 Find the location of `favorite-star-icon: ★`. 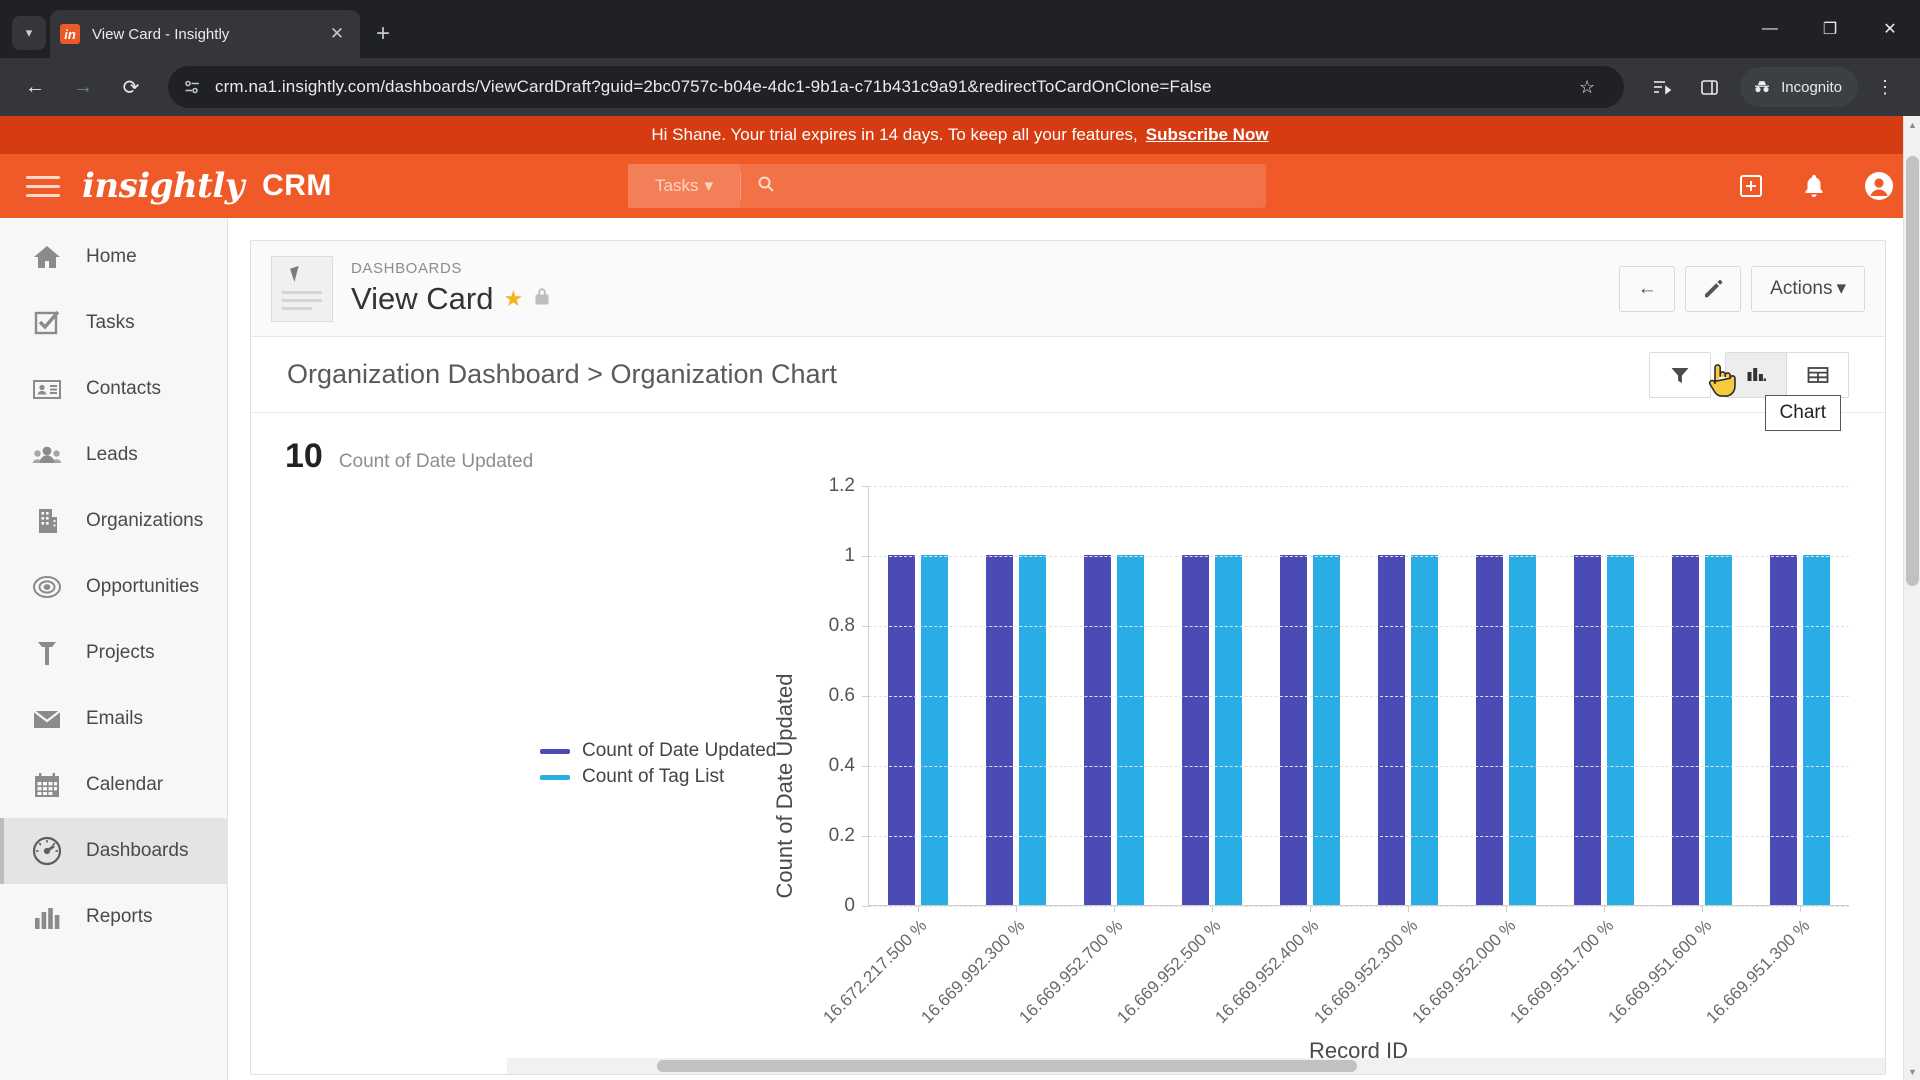

favorite-star-icon: ★ is located at coordinates (513, 299).